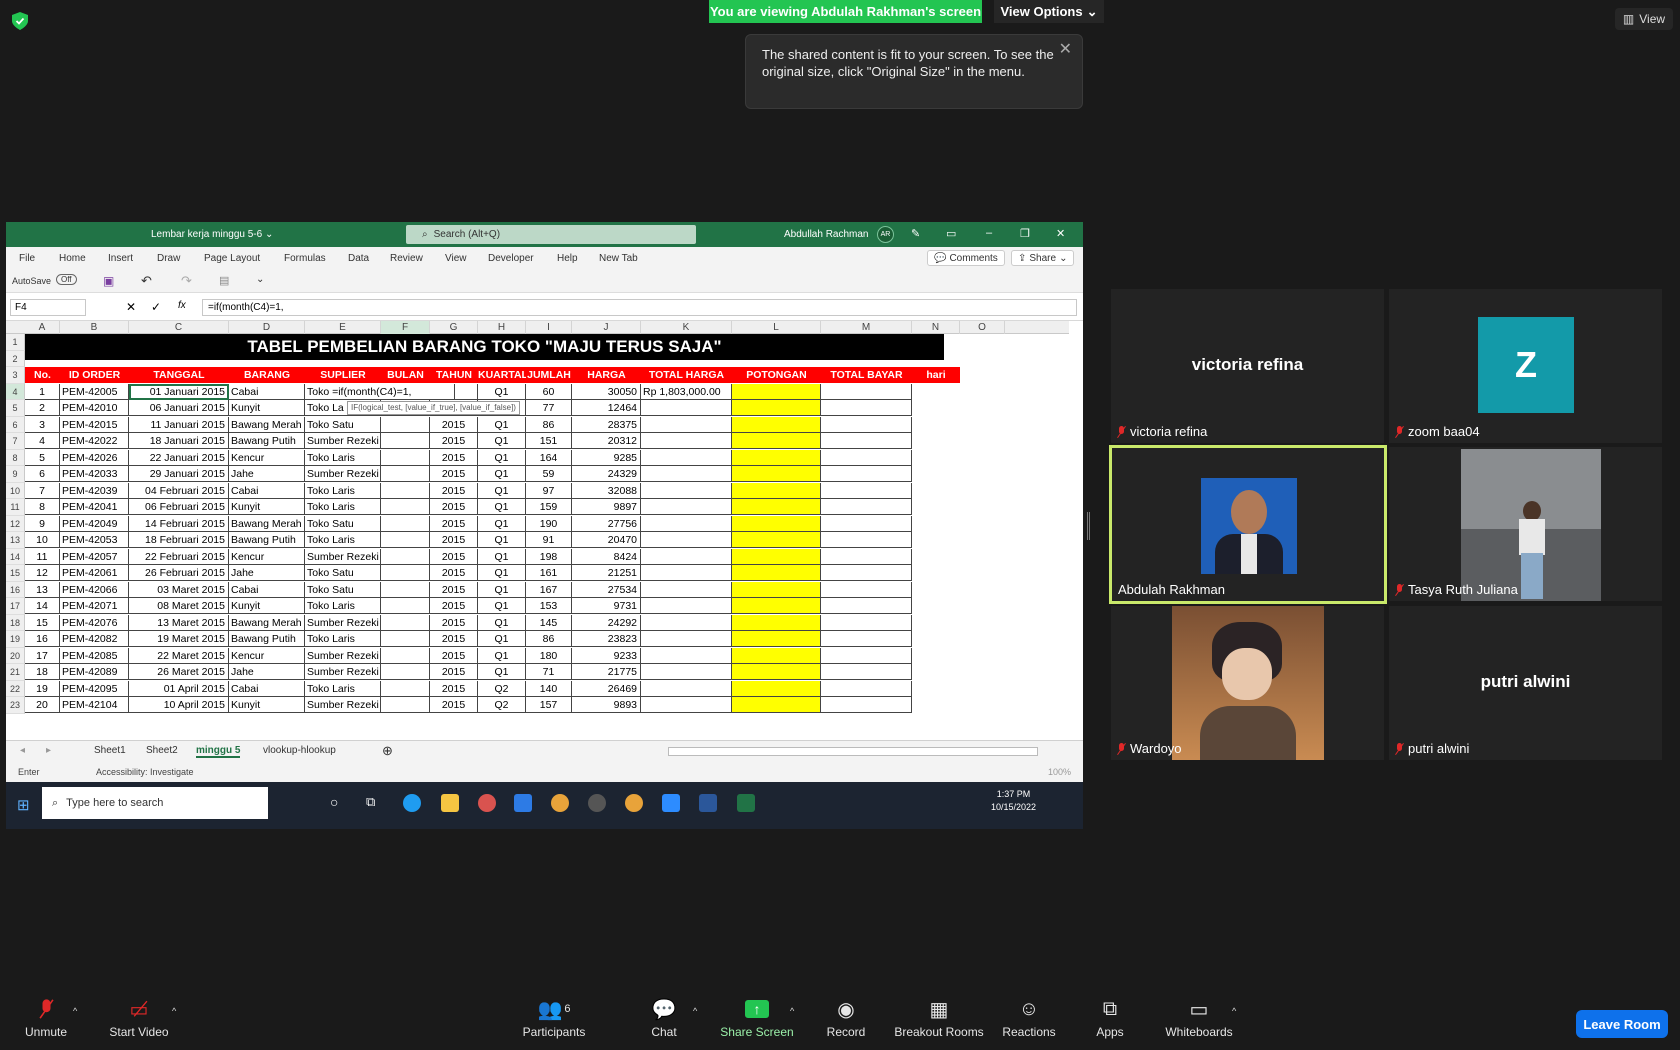 The width and height of the screenshot is (1680, 1050). Describe the element at coordinates (162, 750) in the screenshot. I see `sheet-tab-sheet2: Sheet2` at that location.